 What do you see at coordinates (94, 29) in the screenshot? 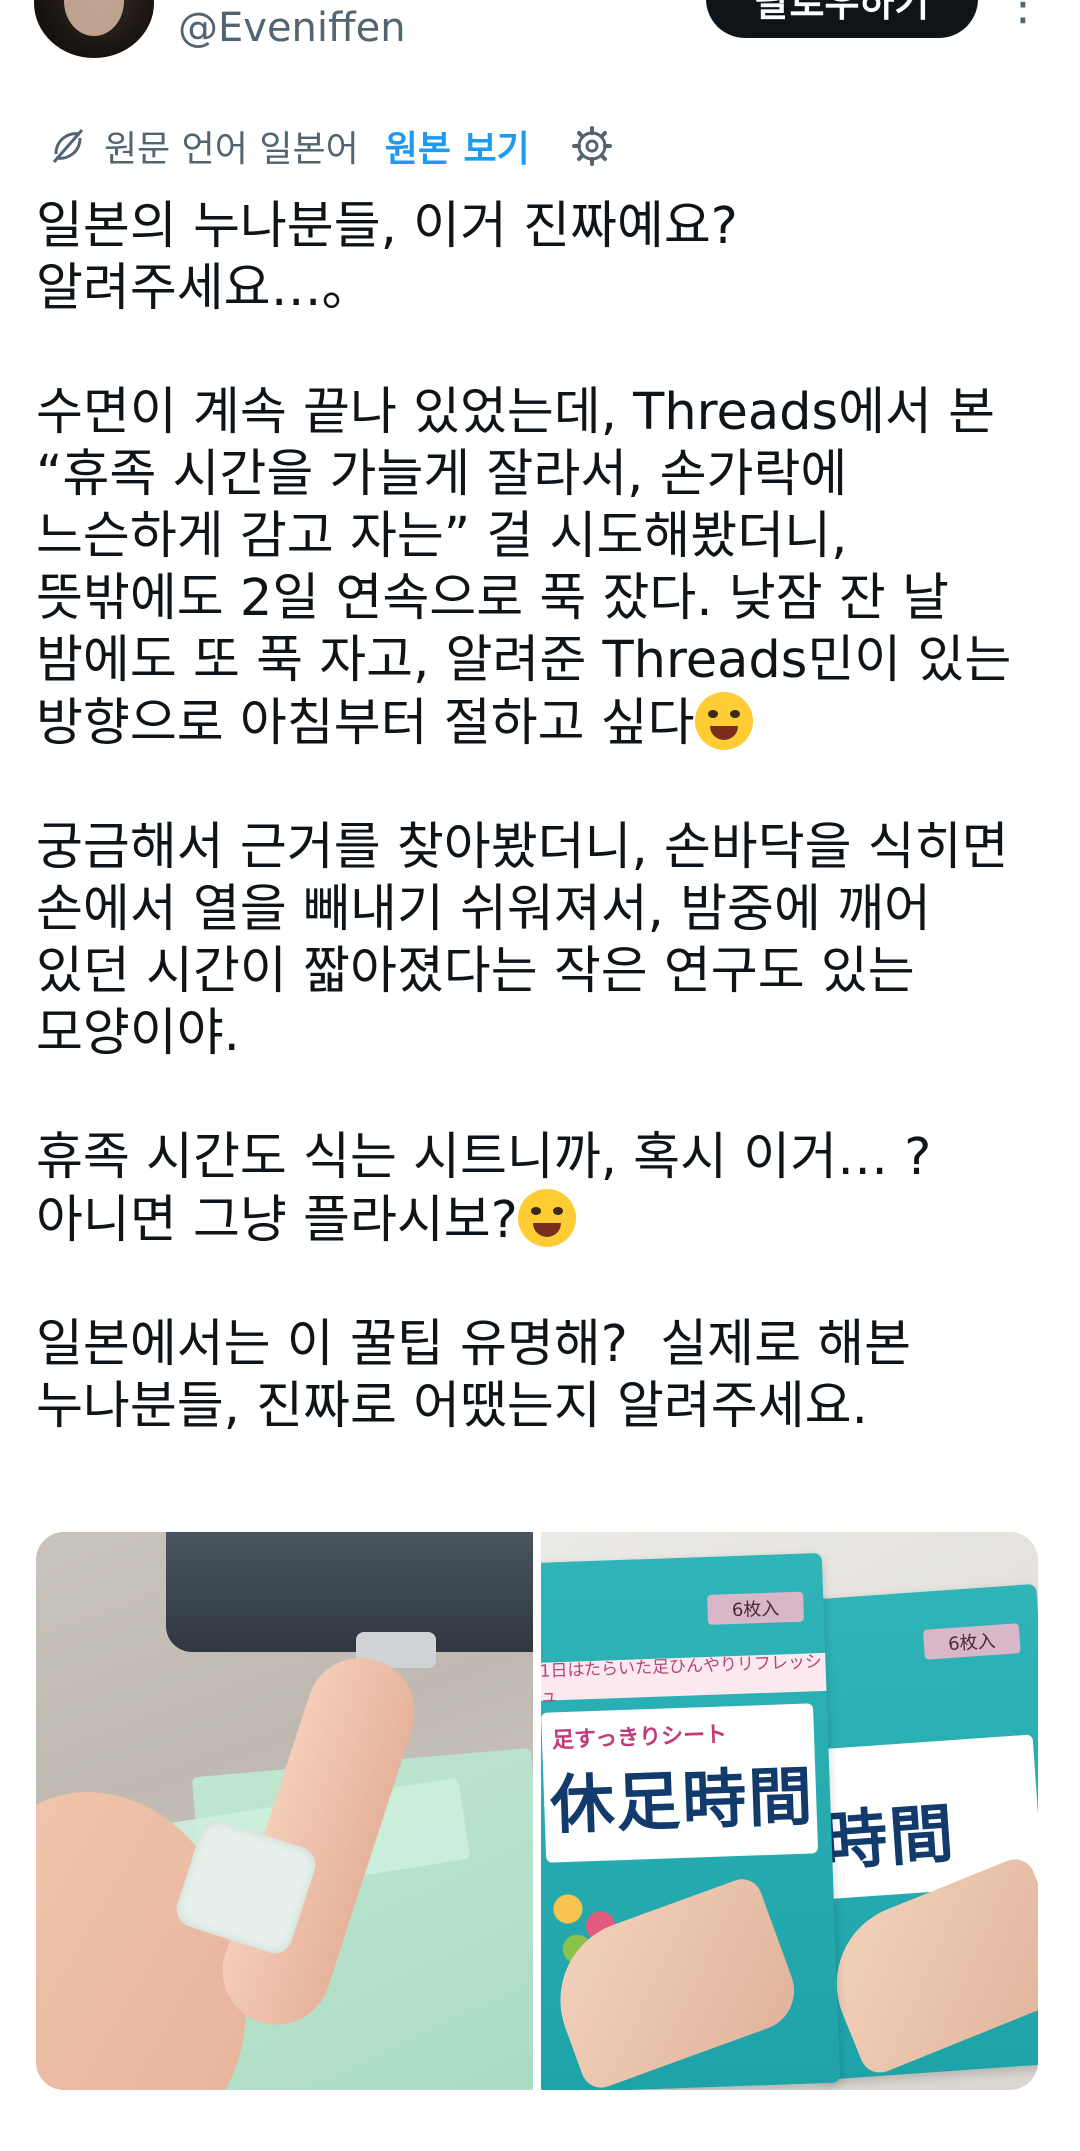
I see `avatar` at bounding box center [94, 29].